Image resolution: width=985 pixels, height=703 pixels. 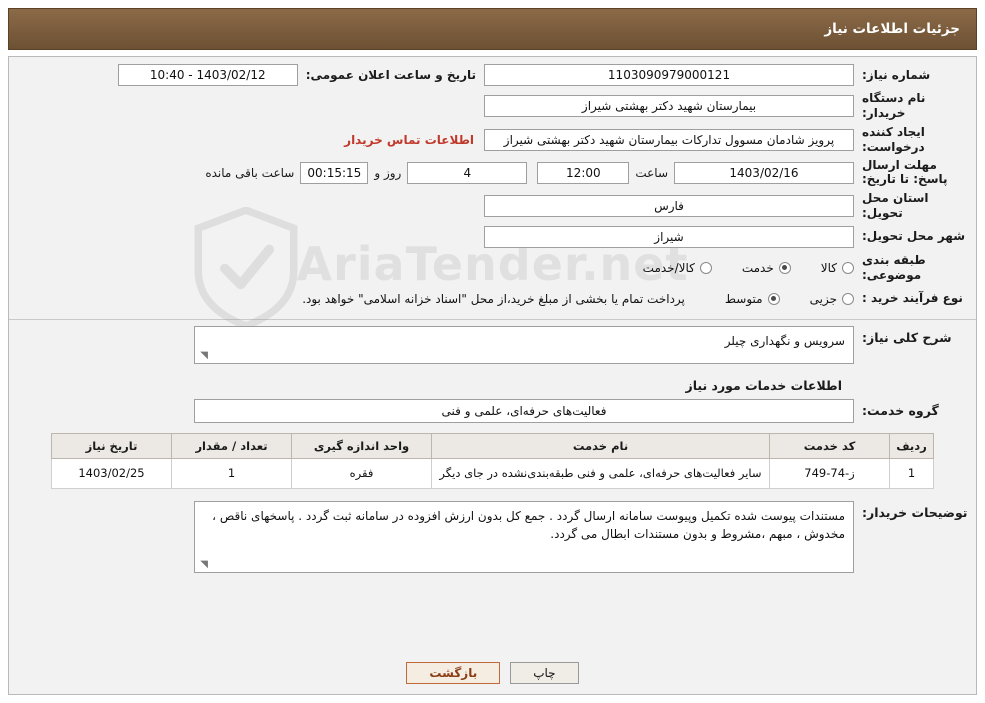 What do you see at coordinates (111, 473) in the screenshot?
I see `cell-date: 1403/02/25` at bounding box center [111, 473].